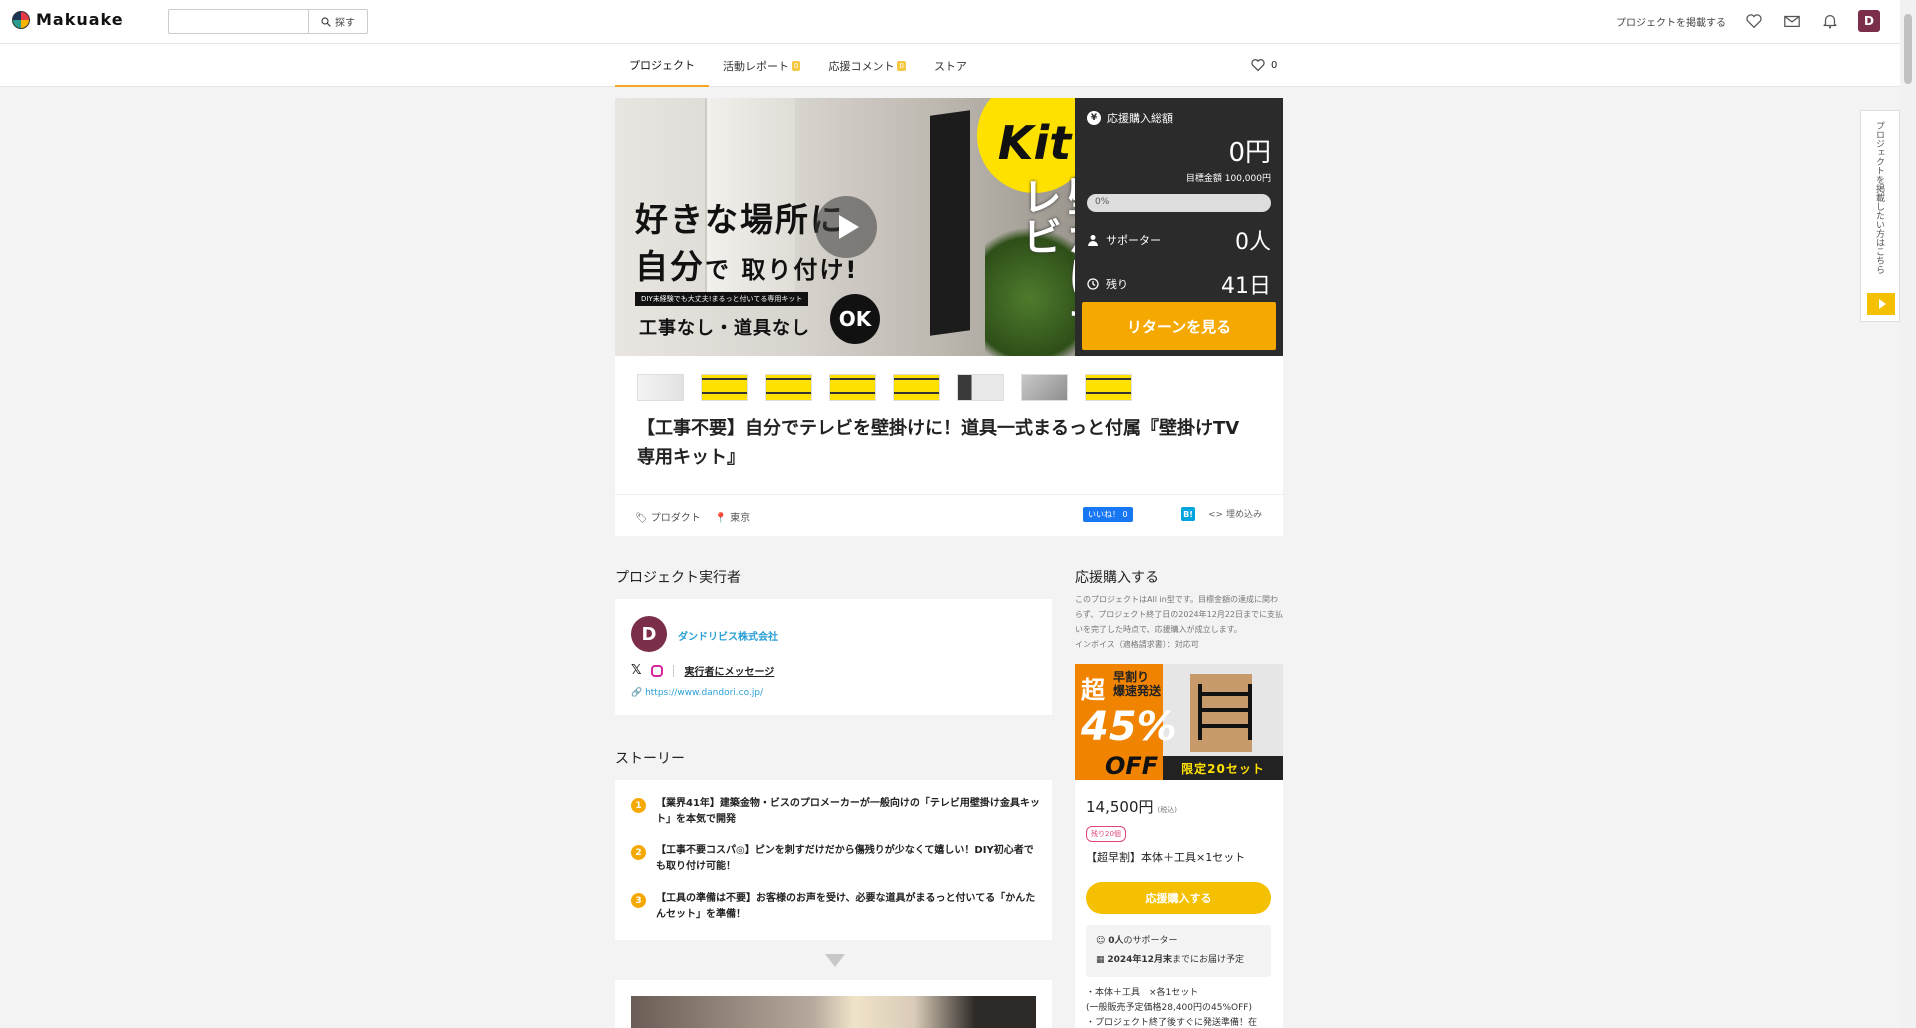  What do you see at coordinates (1179, 722) in the screenshot?
I see `reward-image: 超 早割り 爆速発送 45% OFF 限定20セット` at bounding box center [1179, 722].